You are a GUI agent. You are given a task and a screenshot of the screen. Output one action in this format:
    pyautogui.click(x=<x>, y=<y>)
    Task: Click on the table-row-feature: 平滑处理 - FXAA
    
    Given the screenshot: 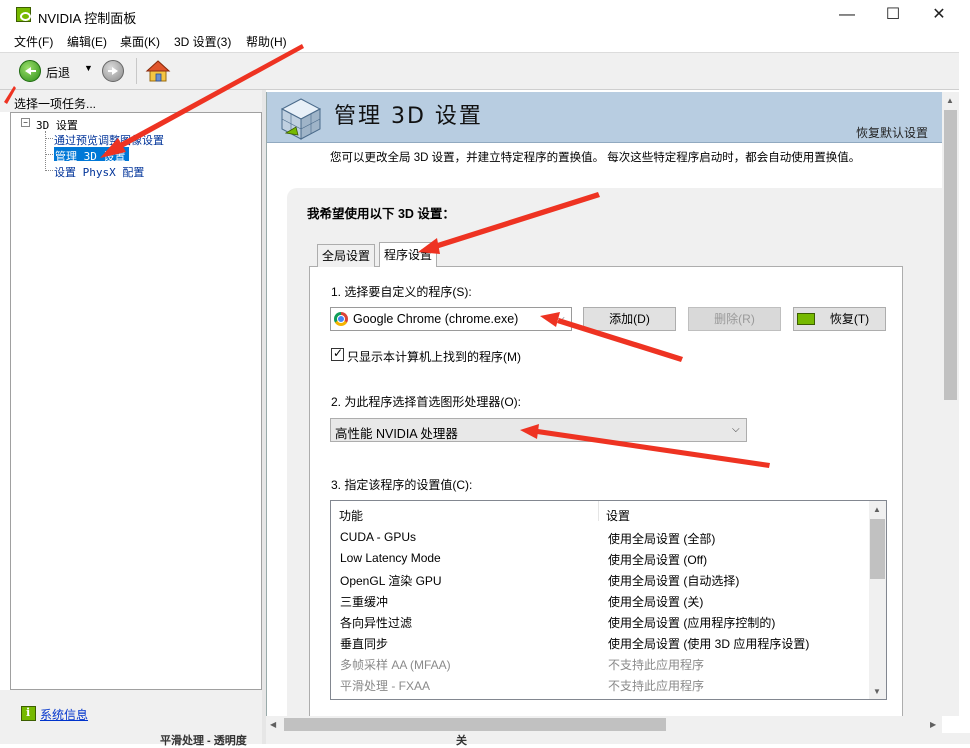 What is the action you would take?
    pyautogui.click(x=385, y=685)
    